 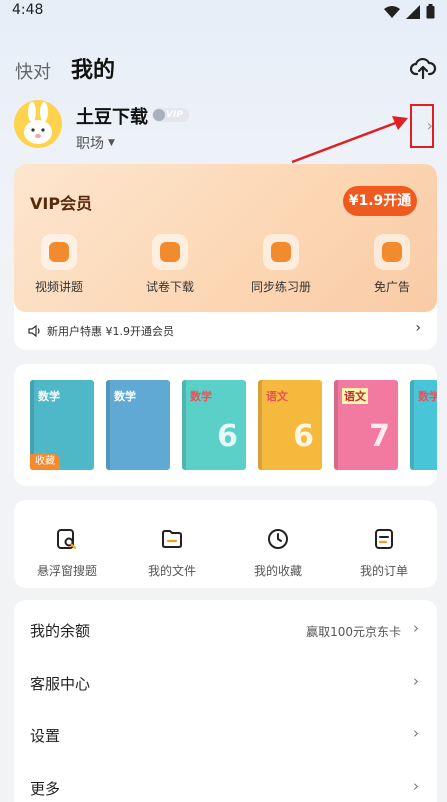 I want to click on menu-item-customer-service: 客服中心 ›, so click(x=225, y=683).